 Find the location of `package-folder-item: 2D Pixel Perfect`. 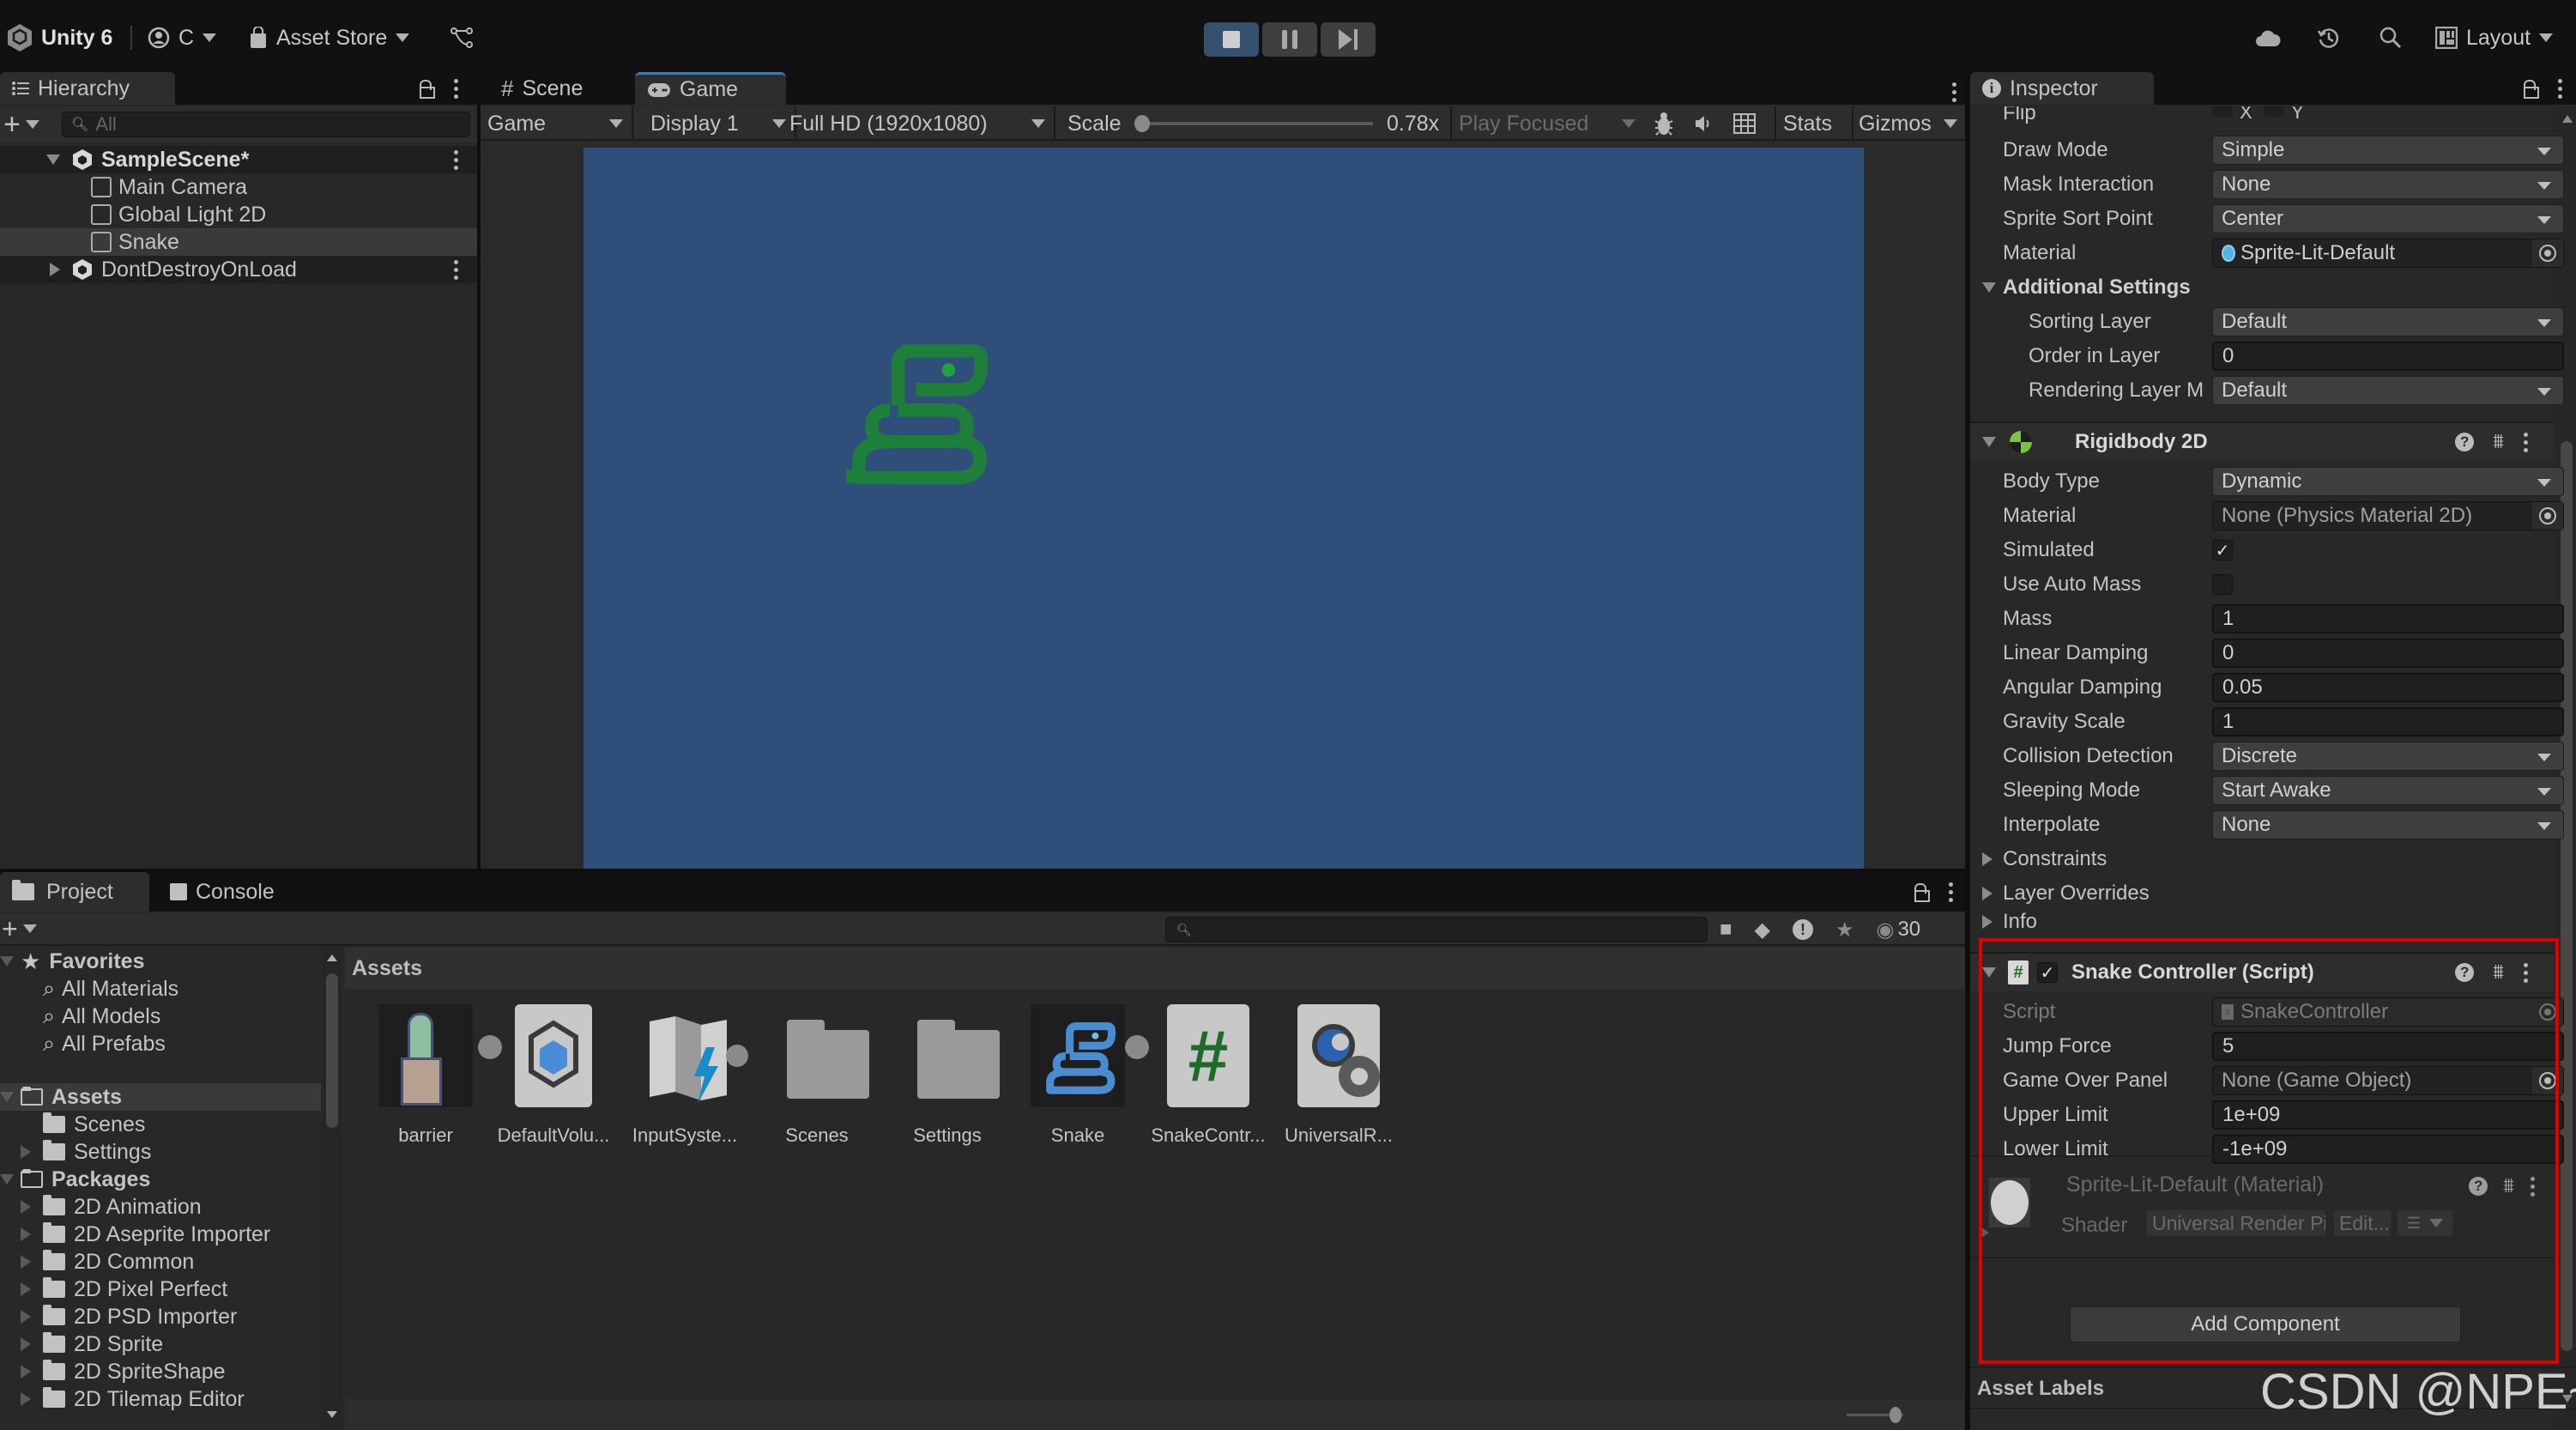

package-folder-item: 2D Pixel Perfect is located at coordinates (124, 1289).